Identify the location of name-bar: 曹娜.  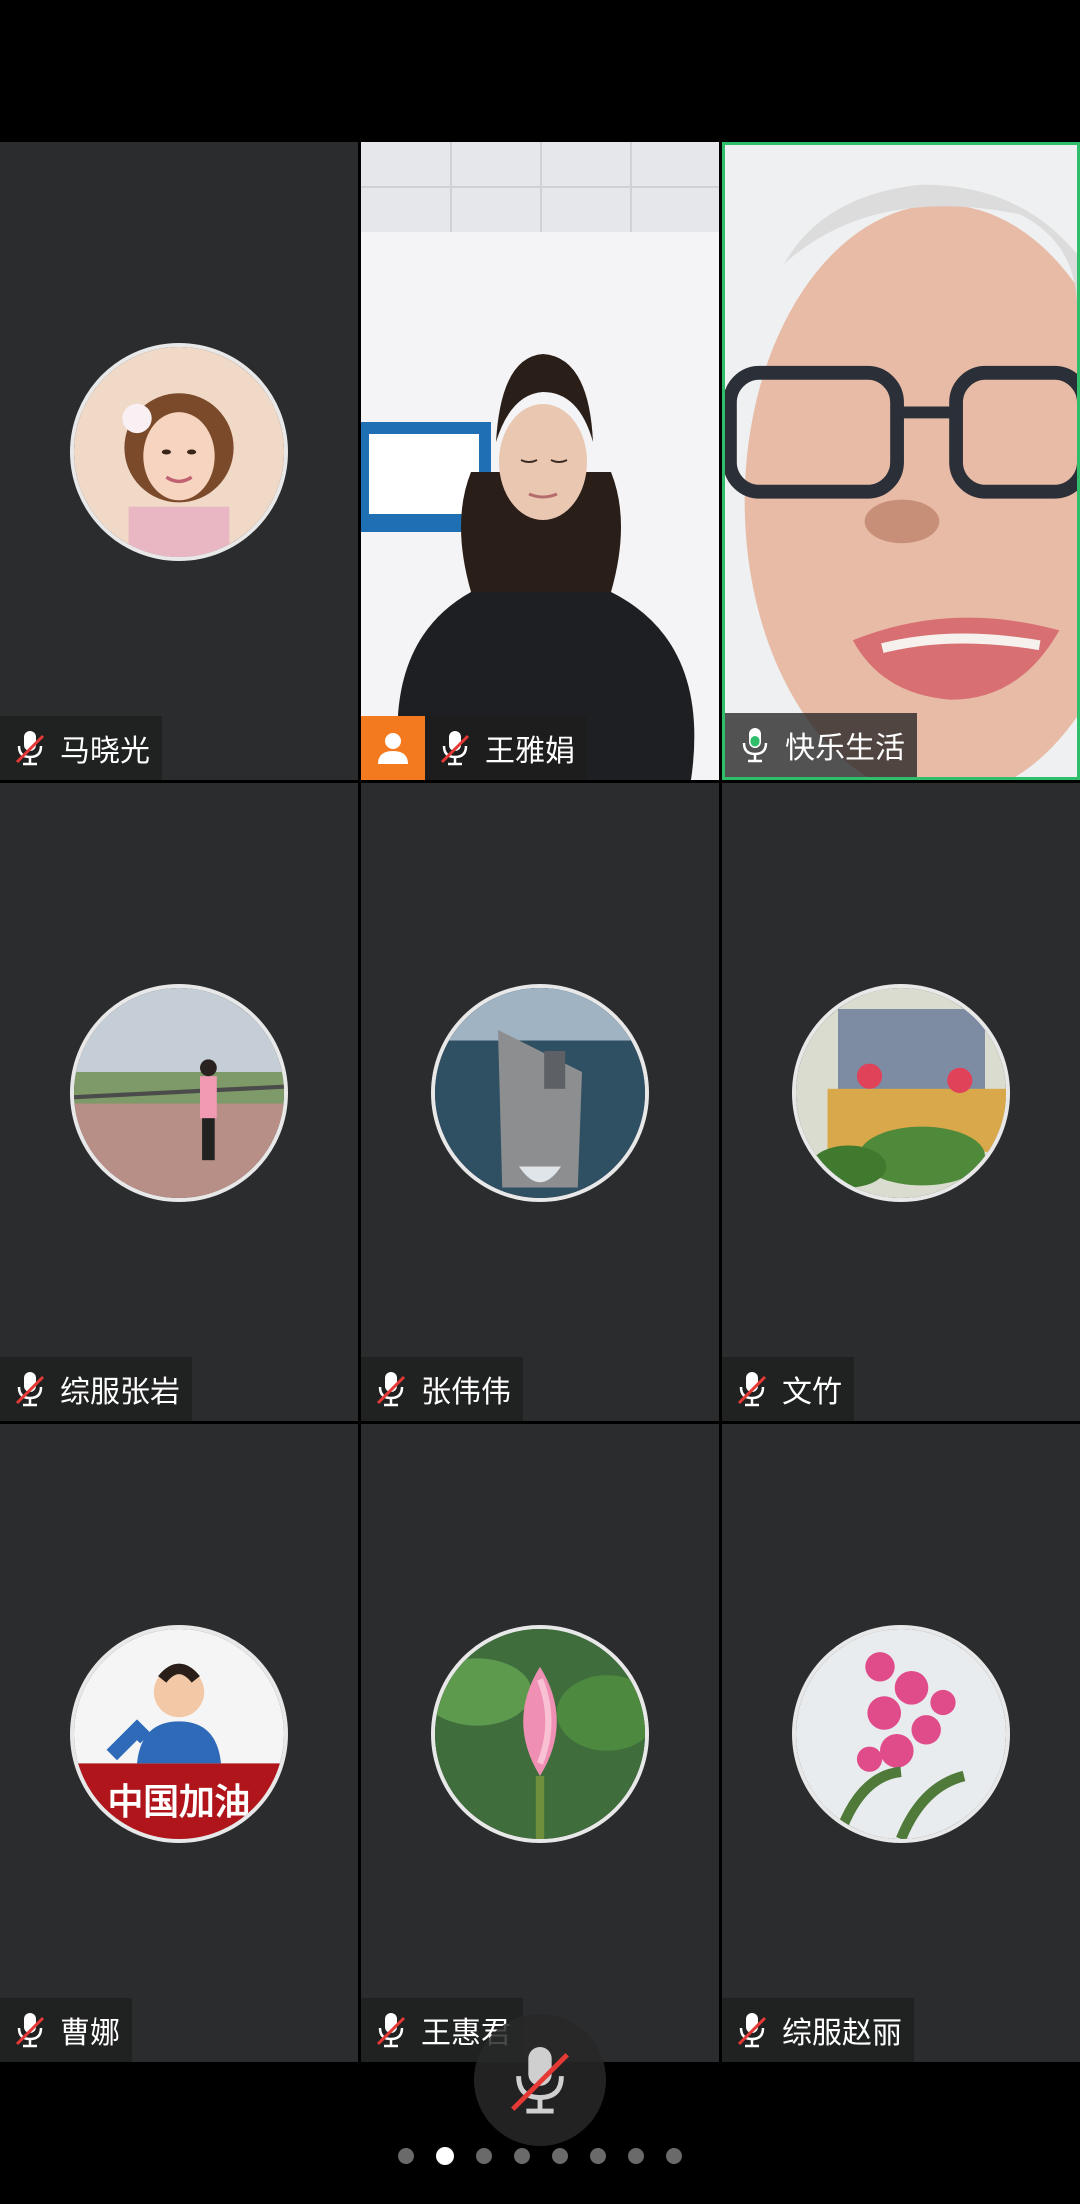
(66, 2030).